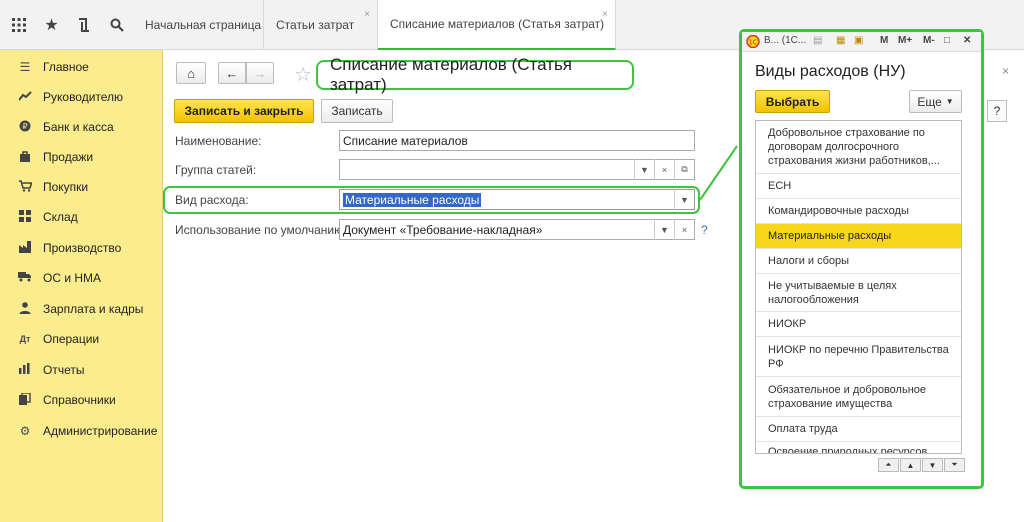 The width and height of the screenshot is (1024, 522). I want to click on list-item-selected: Материальные расходы, so click(858, 236).